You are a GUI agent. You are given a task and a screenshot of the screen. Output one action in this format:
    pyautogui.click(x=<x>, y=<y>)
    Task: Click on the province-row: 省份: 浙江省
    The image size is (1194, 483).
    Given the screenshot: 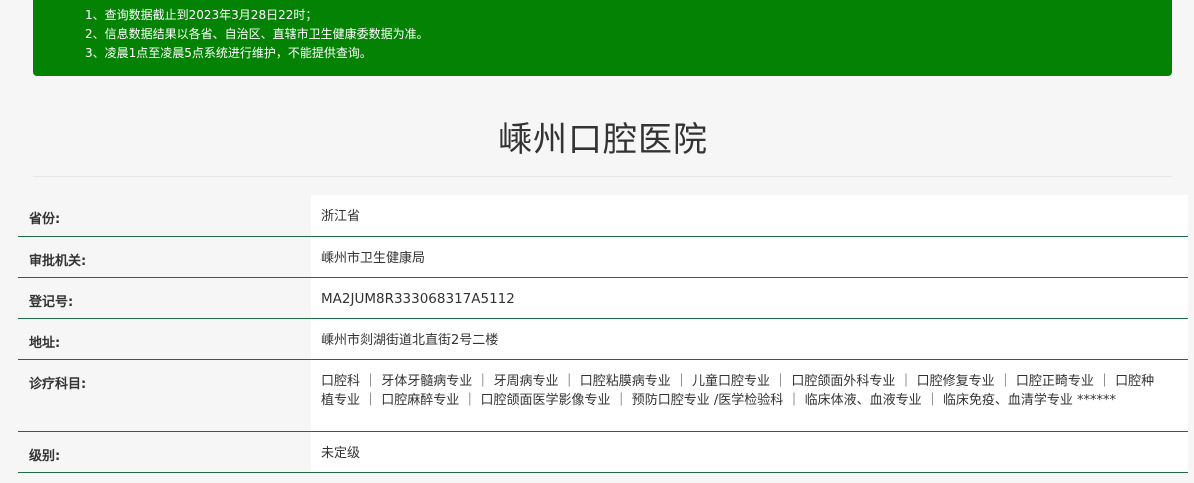 What is the action you would take?
    pyautogui.click(x=603, y=215)
    